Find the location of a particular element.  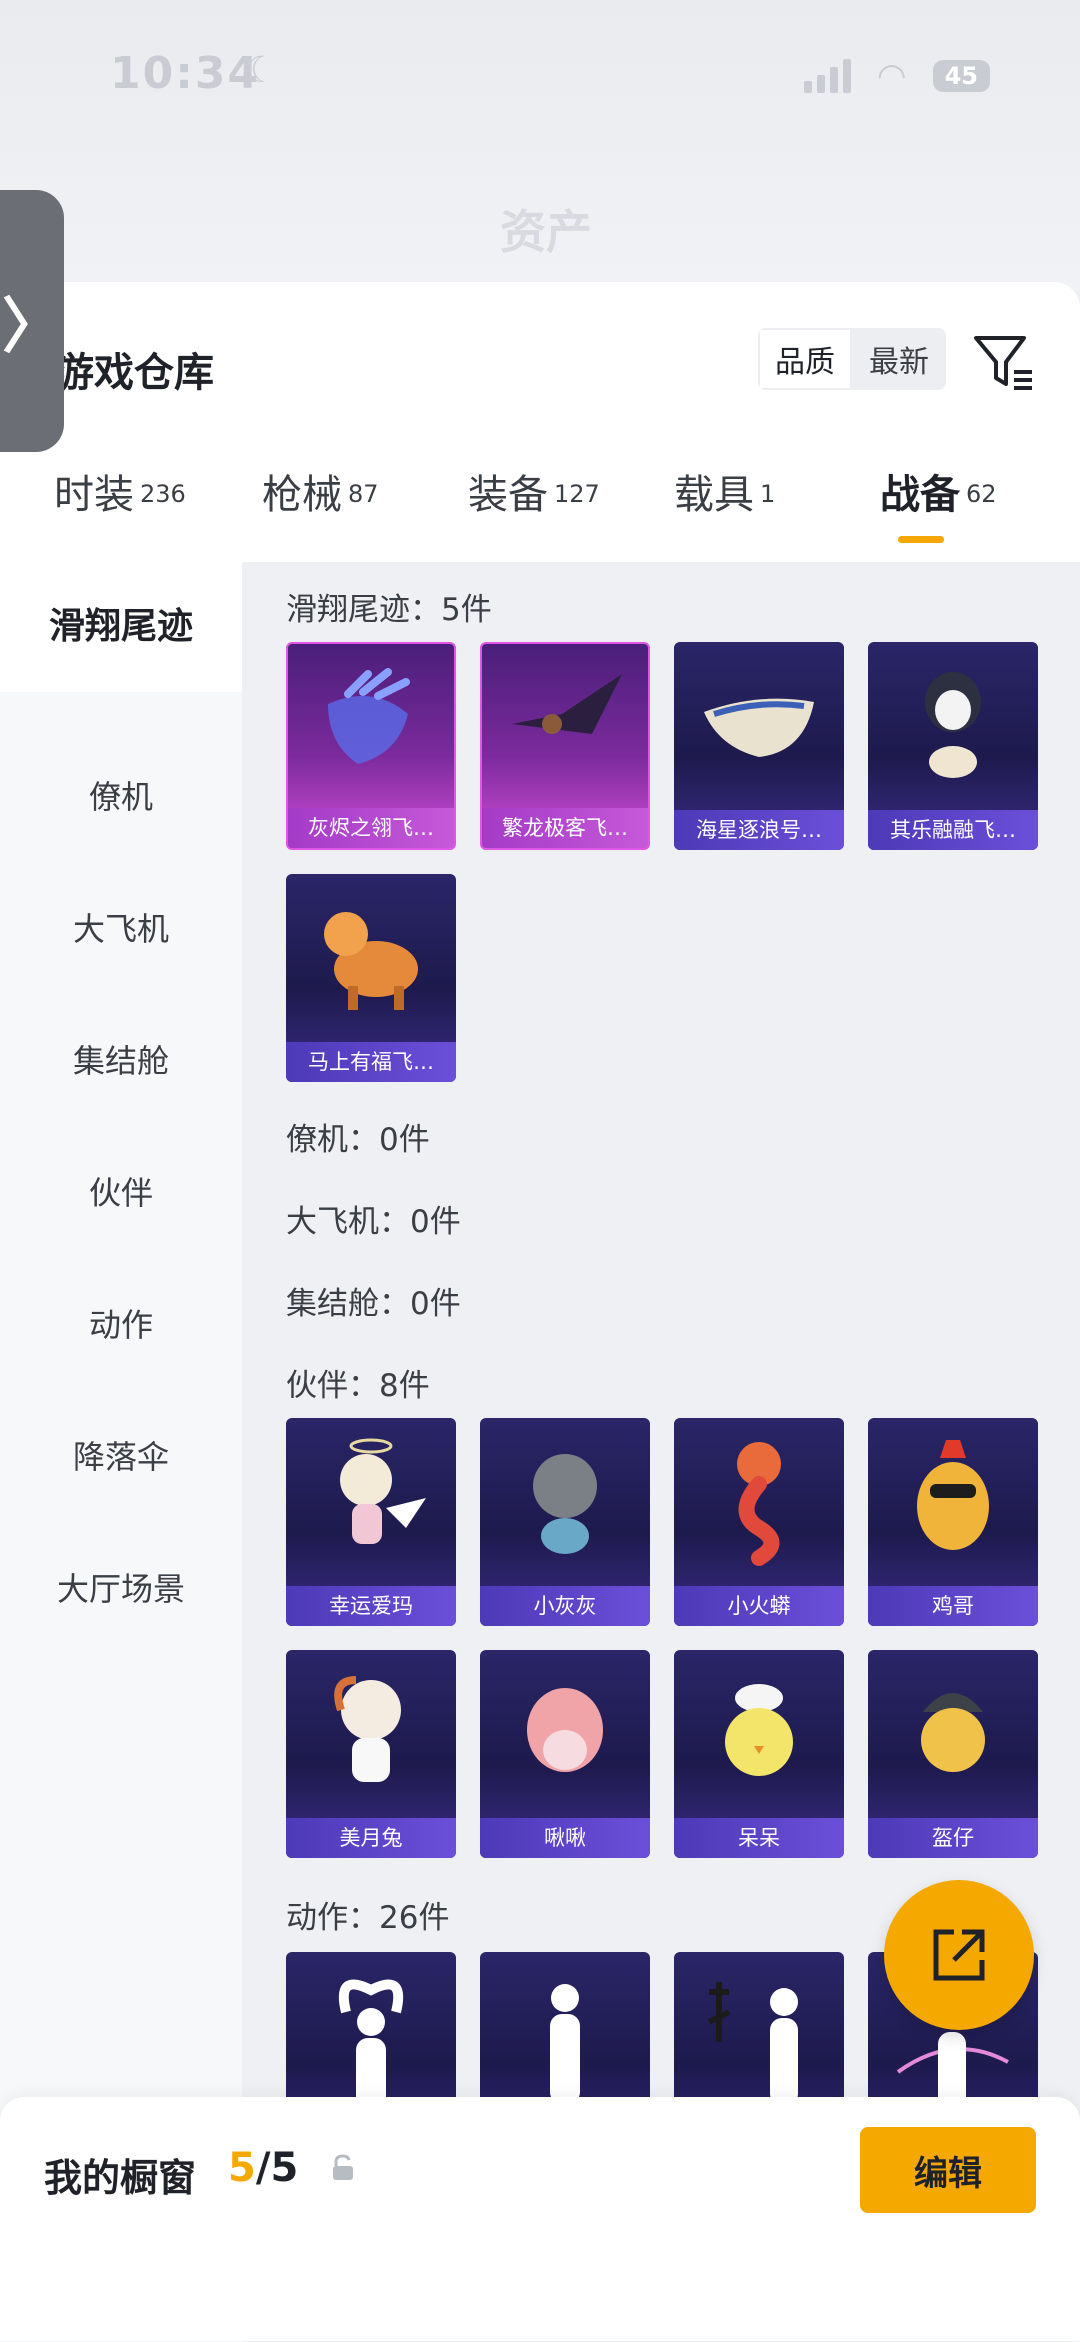

item-card: 啾啾 is located at coordinates (565, 1754).